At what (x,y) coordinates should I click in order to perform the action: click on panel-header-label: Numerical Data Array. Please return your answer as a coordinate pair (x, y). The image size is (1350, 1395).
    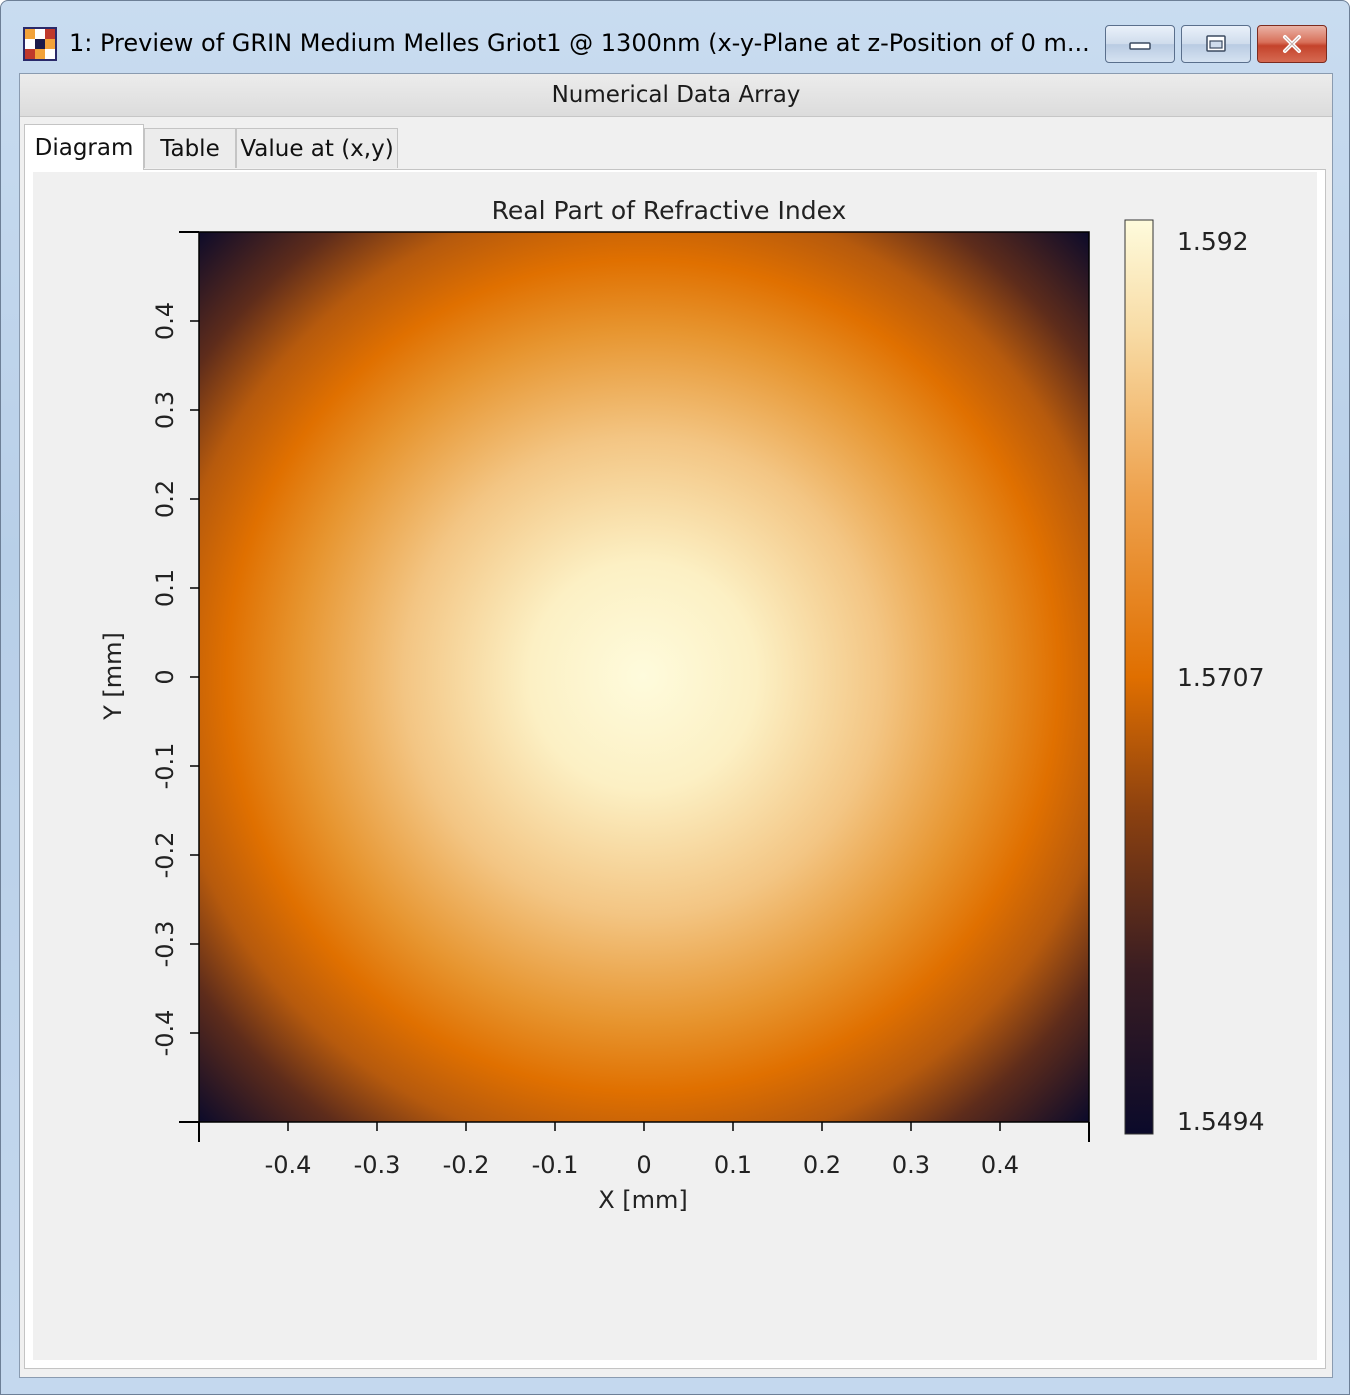
    Looking at the image, I should click on (676, 95).